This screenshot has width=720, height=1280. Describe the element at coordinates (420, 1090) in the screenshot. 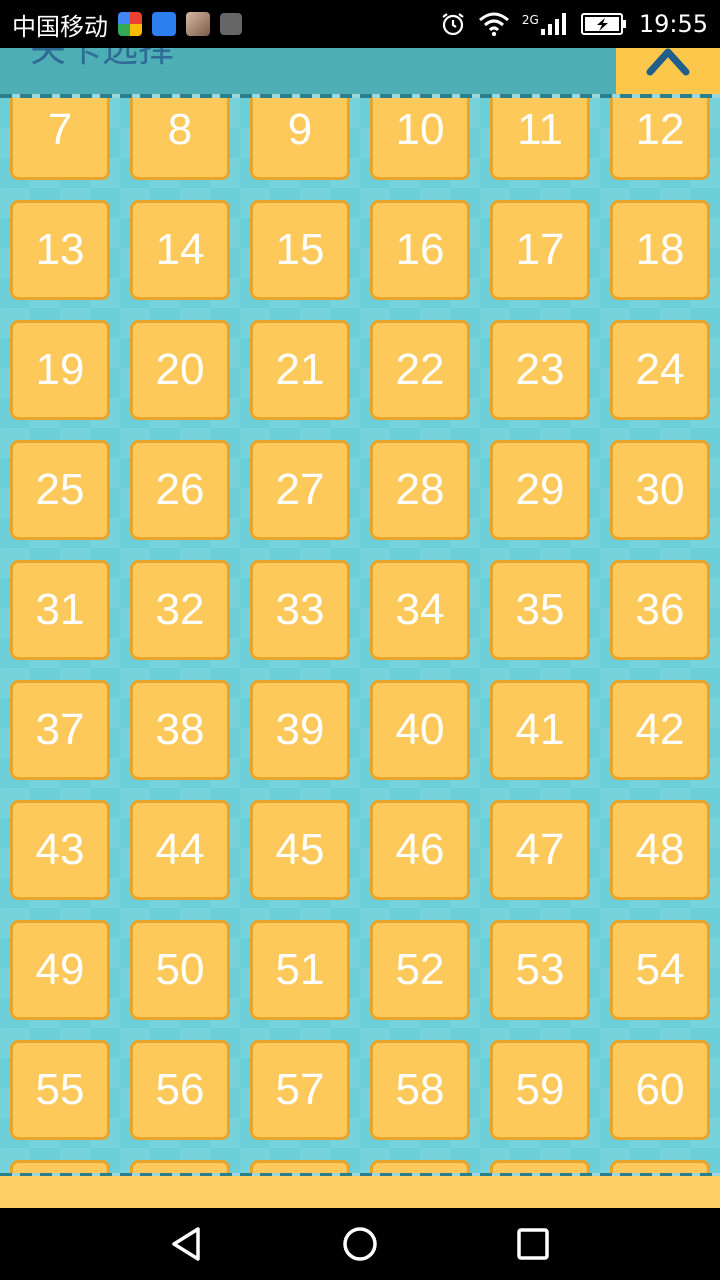

I see `level-tile: 58` at that location.